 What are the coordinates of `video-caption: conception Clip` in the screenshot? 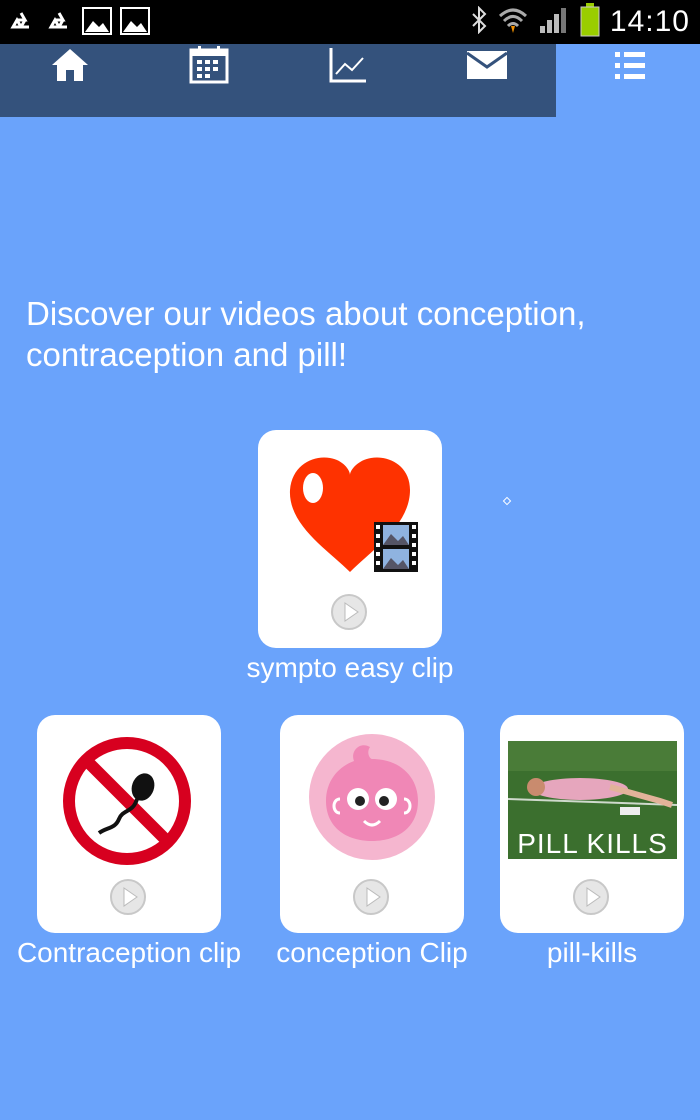 It's located at (372, 953).